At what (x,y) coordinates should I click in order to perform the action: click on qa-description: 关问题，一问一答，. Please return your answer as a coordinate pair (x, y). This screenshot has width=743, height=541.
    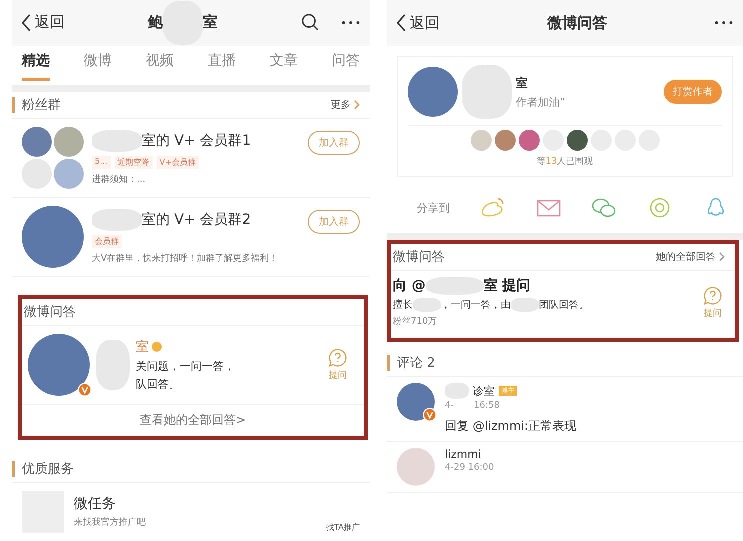
    Looking at the image, I should click on (186, 366).